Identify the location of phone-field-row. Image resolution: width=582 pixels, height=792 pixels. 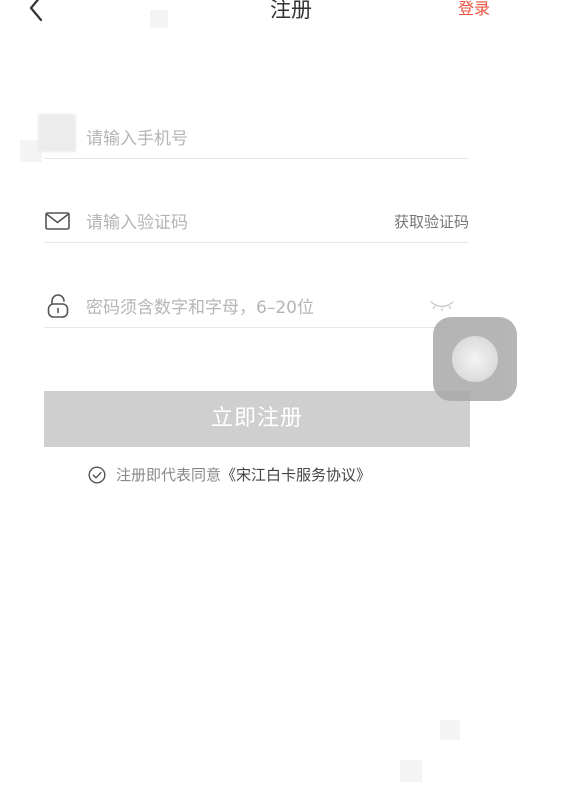
(253, 136).